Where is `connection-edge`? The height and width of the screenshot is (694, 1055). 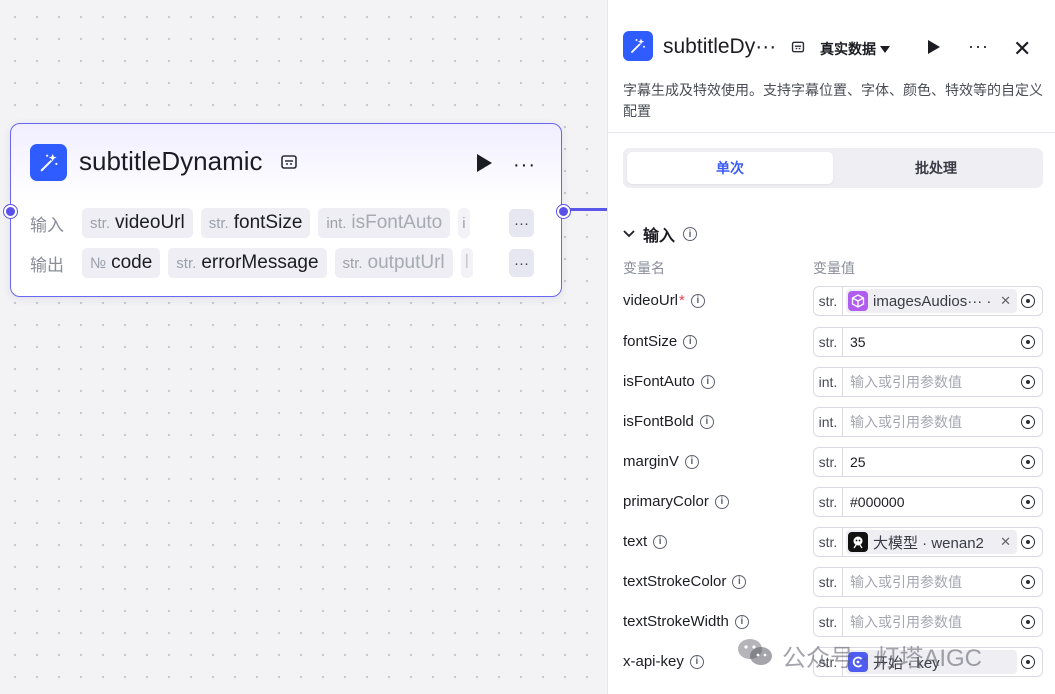 connection-edge is located at coordinates (588, 209).